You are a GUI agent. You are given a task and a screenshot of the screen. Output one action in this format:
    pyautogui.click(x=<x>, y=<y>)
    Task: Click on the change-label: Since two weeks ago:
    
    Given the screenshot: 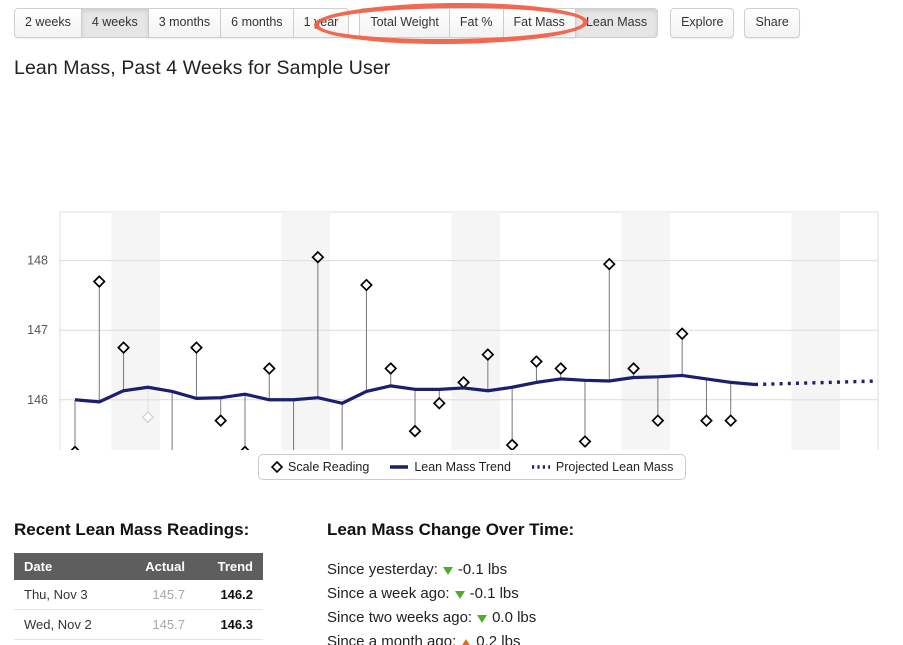 What is the action you would take?
    pyautogui.click(x=400, y=617)
    